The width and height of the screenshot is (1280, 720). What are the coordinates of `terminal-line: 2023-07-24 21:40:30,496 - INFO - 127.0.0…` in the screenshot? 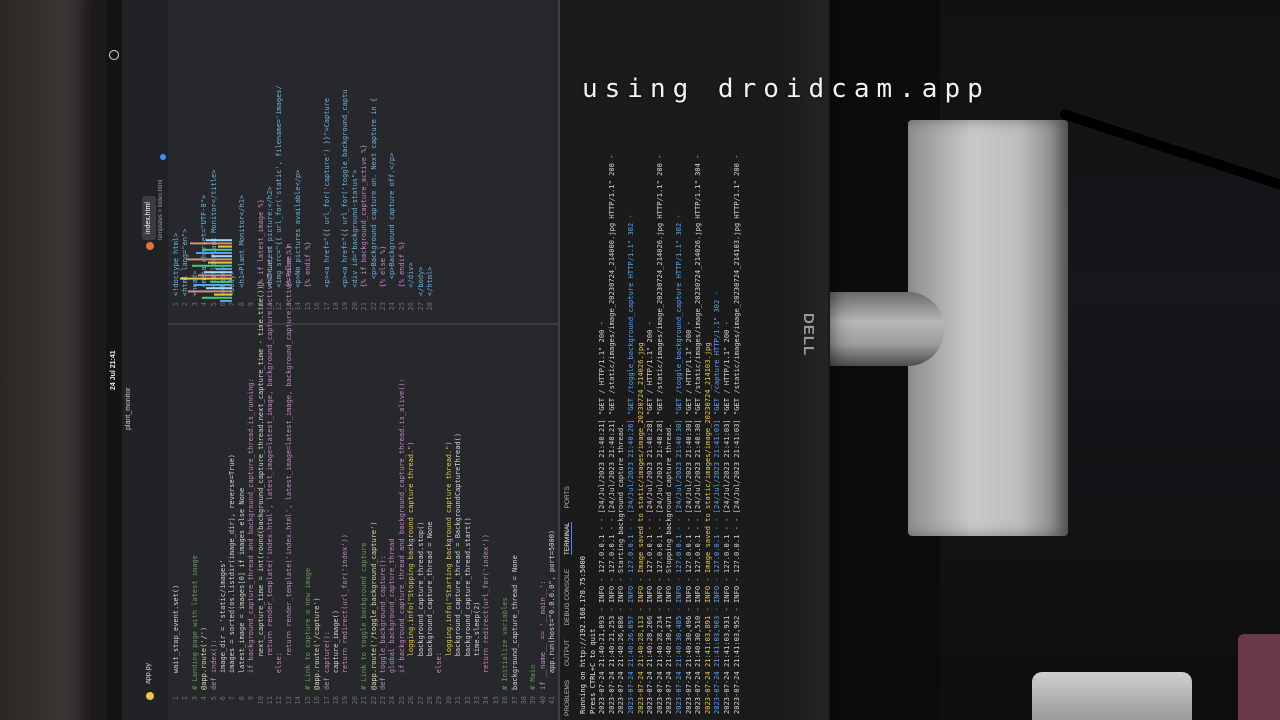 It's located at (688, 517).